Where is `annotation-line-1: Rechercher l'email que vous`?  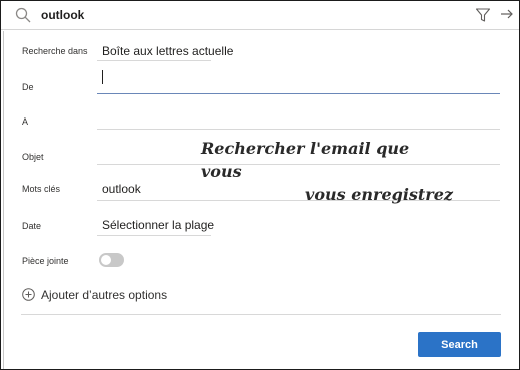 annotation-line-1: Rechercher l'email que vous is located at coordinates (305, 160).